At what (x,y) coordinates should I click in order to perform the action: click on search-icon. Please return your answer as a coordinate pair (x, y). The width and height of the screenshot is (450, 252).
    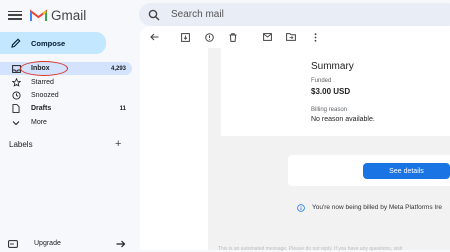
    Looking at the image, I should click on (154, 15).